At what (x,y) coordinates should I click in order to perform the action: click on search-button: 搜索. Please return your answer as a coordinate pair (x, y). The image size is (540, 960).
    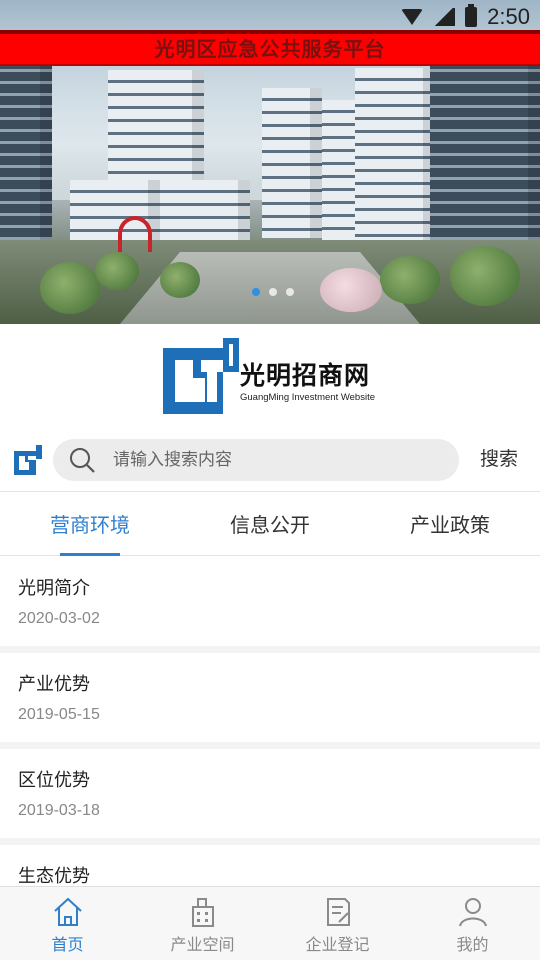
    Looking at the image, I should click on (499, 457).